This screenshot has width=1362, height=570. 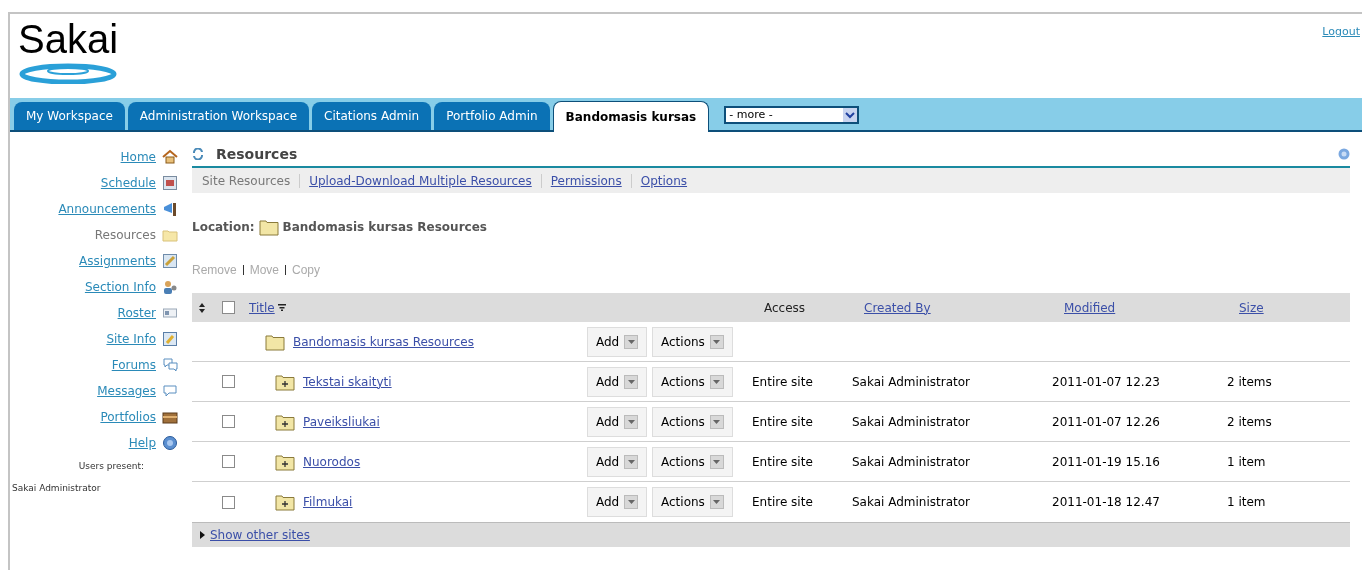 I want to click on sakai-logo: Sakai, so click(x=68, y=57).